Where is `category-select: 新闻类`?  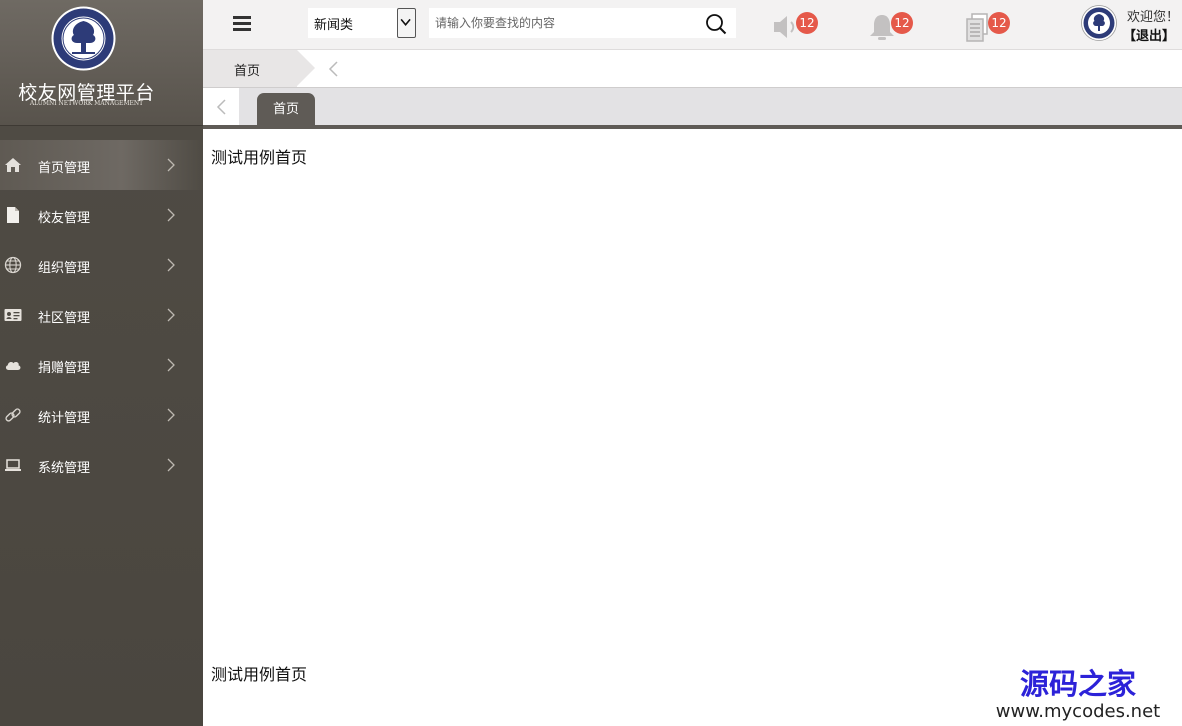
category-select: 新闻类 is located at coordinates (362, 23).